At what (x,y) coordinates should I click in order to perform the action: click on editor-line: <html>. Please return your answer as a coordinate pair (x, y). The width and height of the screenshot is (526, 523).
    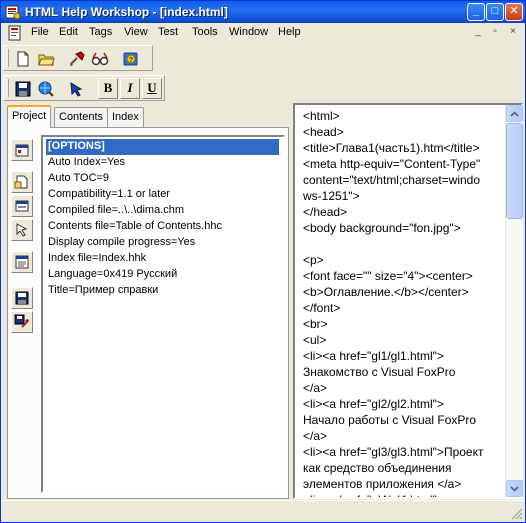
    Looking at the image, I should click on (321, 116).